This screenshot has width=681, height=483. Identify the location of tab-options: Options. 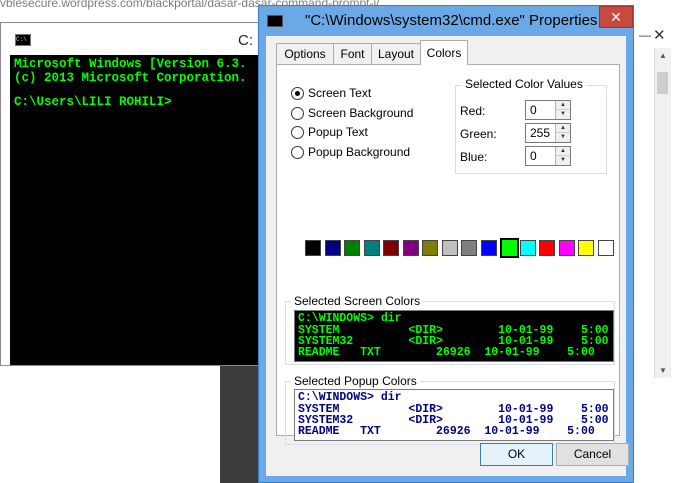
(305, 53).